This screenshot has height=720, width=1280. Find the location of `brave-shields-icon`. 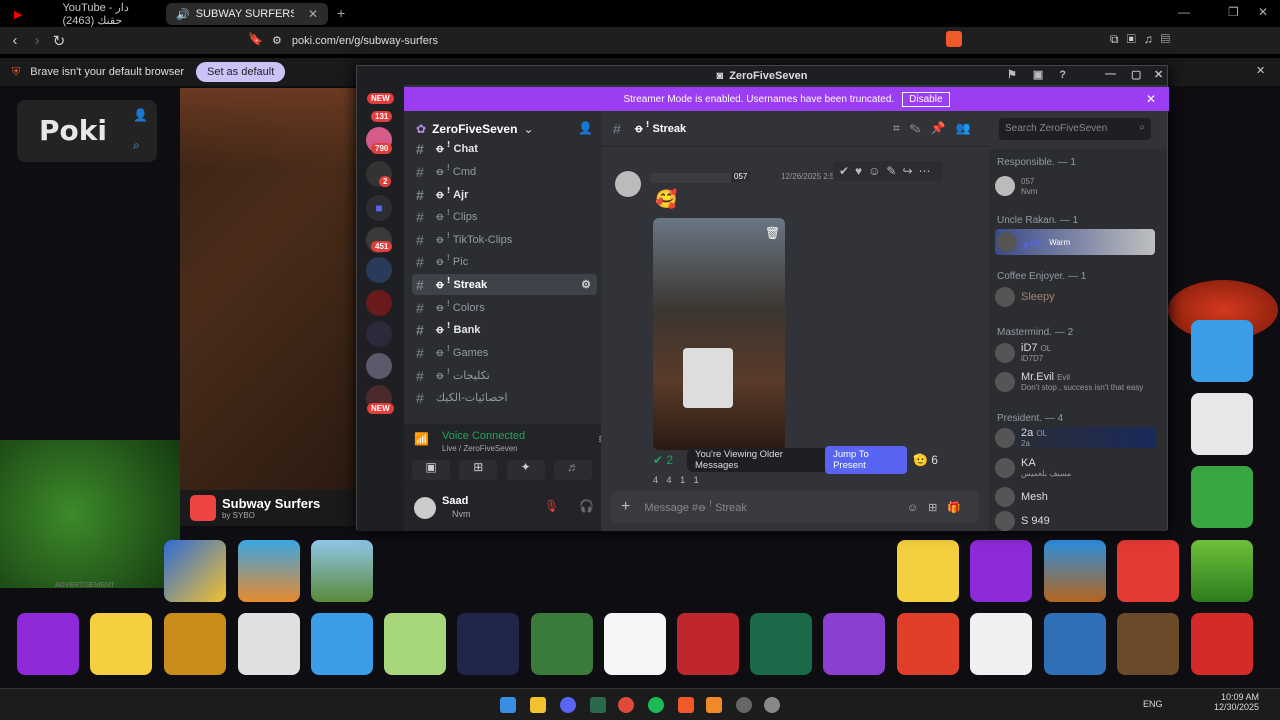

brave-shields-icon is located at coordinates (954, 39).